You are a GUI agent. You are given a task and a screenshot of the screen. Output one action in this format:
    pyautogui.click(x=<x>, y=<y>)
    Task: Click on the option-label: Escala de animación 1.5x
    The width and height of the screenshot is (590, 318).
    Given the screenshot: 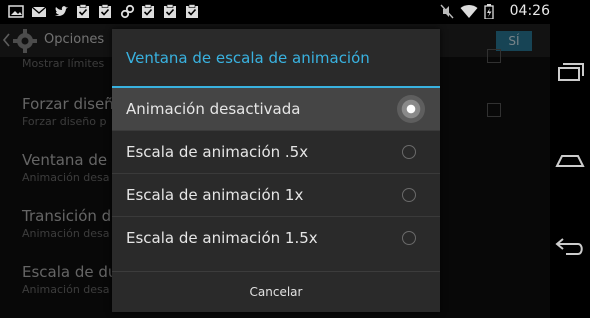 What is the action you would take?
    pyautogui.click(x=222, y=238)
    